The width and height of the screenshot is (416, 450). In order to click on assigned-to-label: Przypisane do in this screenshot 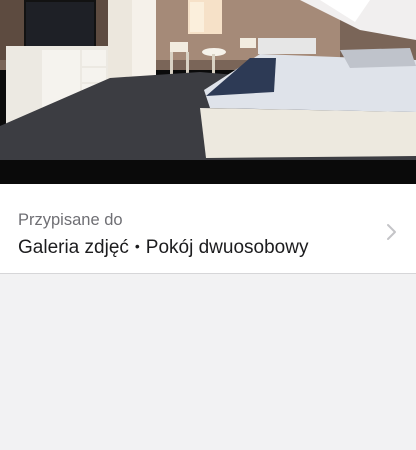, I will do `click(70, 220)`.